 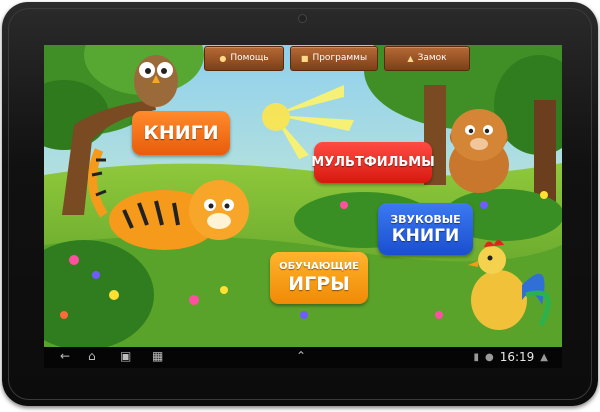 What do you see at coordinates (476, 357) in the screenshot?
I see `sd-card-icon: ▮` at bounding box center [476, 357].